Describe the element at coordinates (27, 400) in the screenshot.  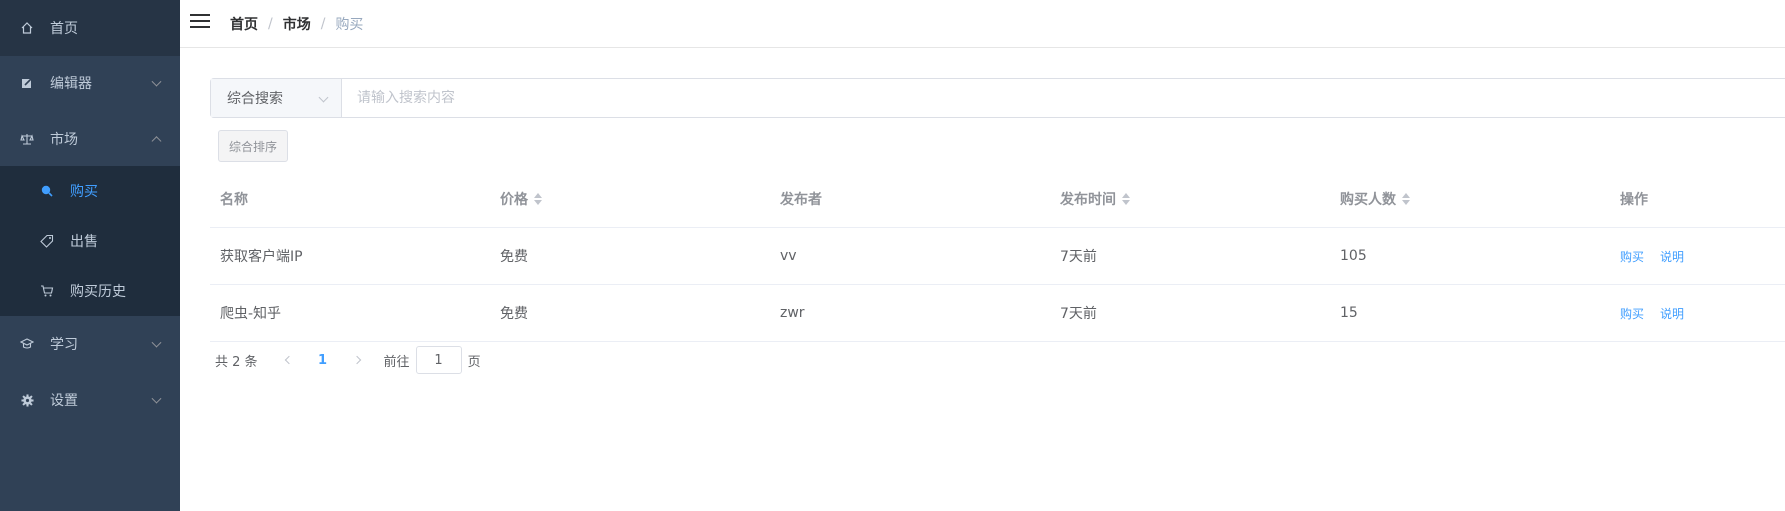
I see `gear-icon` at that location.